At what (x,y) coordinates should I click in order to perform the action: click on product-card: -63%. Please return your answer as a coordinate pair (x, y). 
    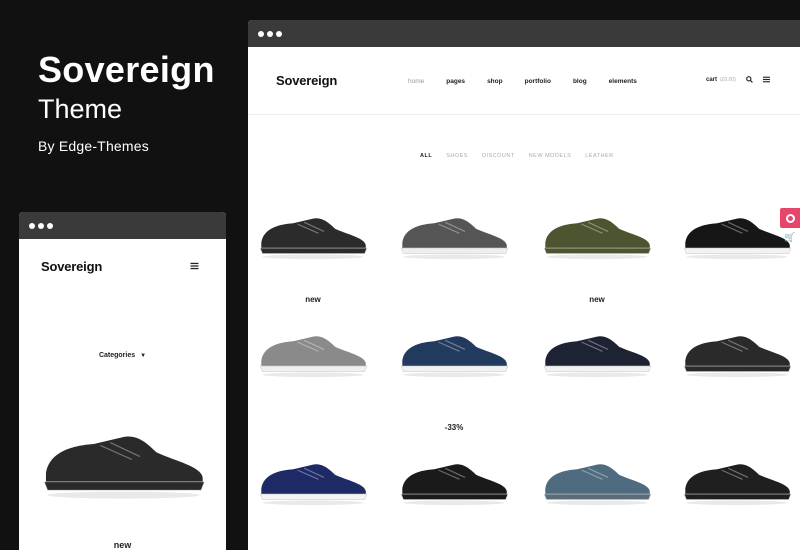
    Looking at the image, I should click on (607, 498).